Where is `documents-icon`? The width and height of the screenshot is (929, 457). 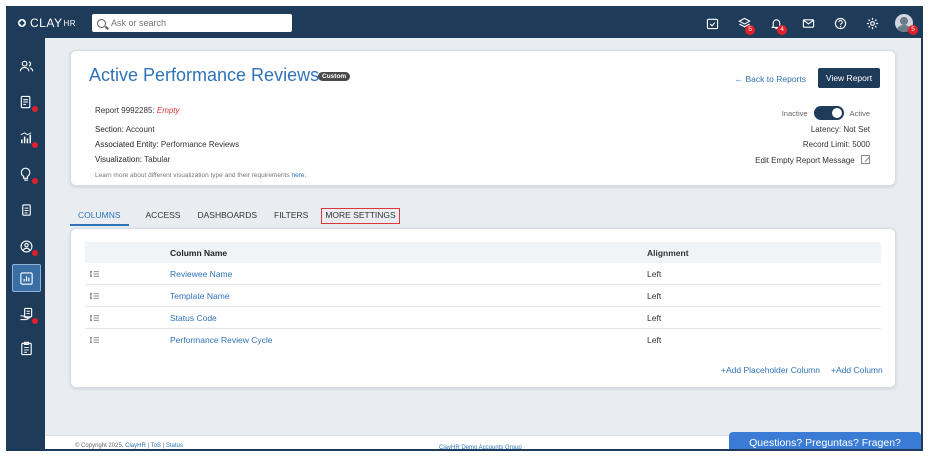
documents-icon is located at coordinates (26, 209).